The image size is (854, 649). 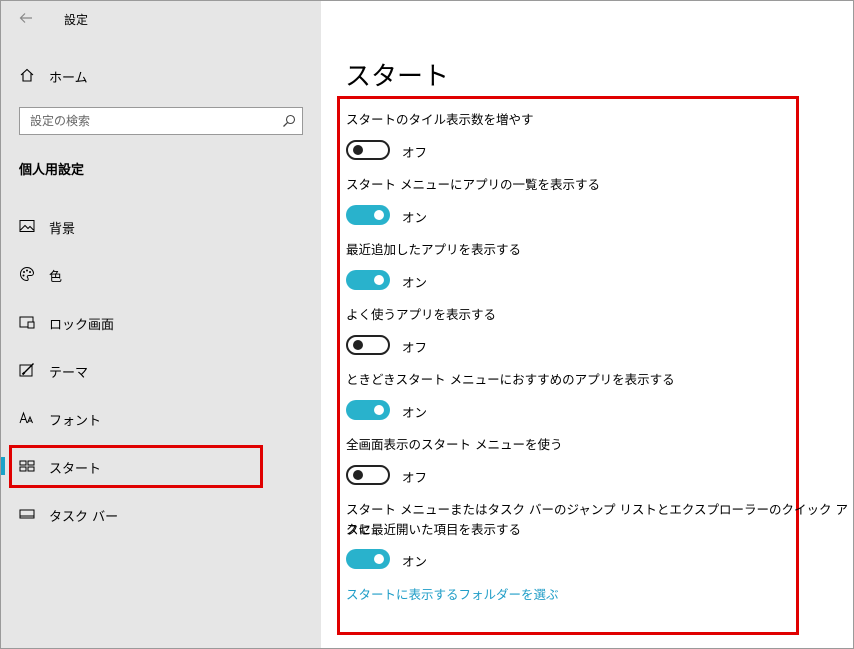 I want to click on taskbar-icon, so click(x=27, y=514).